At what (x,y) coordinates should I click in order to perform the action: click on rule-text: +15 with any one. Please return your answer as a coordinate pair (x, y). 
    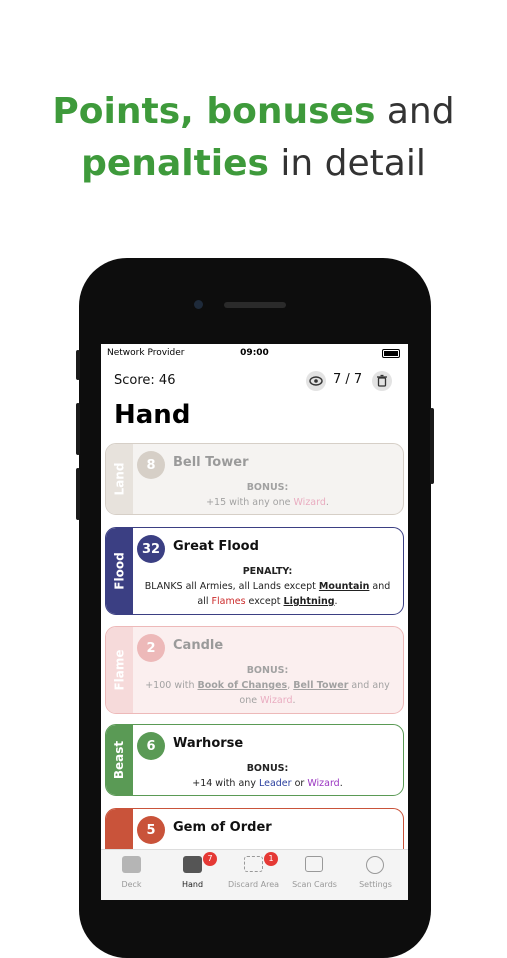
    Looking at the image, I should click on (250, 502).